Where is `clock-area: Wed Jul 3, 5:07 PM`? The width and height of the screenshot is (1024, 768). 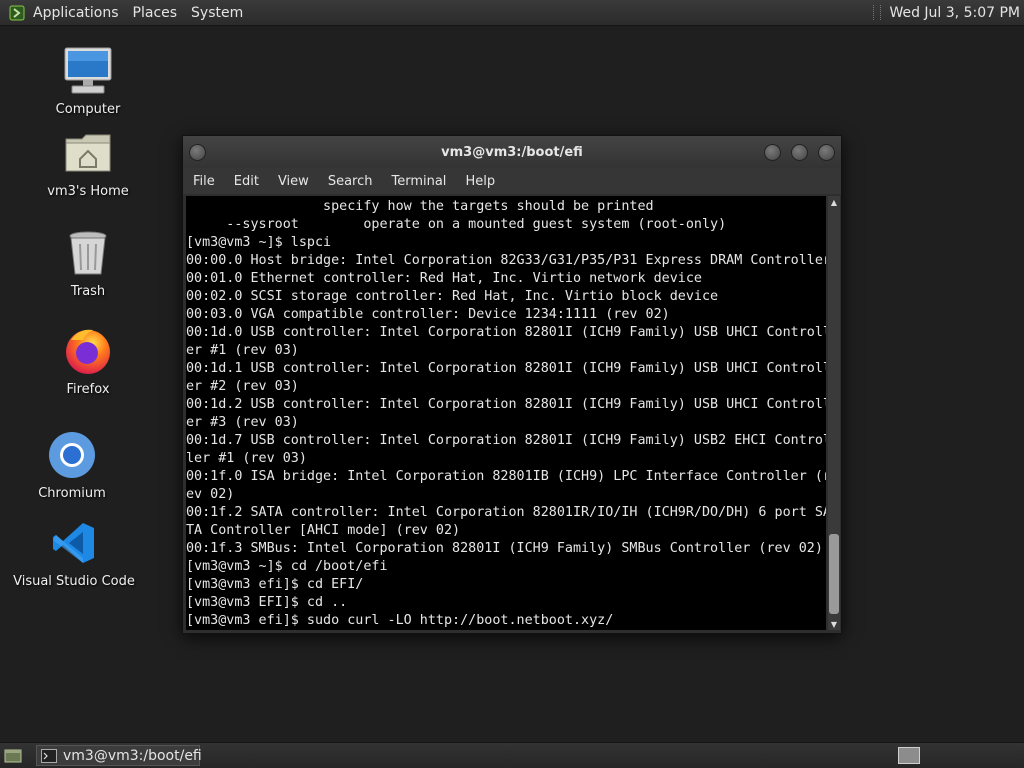
clock-area: Wed Jul 3, 5:07 PM is located at coordinates (948, 12).